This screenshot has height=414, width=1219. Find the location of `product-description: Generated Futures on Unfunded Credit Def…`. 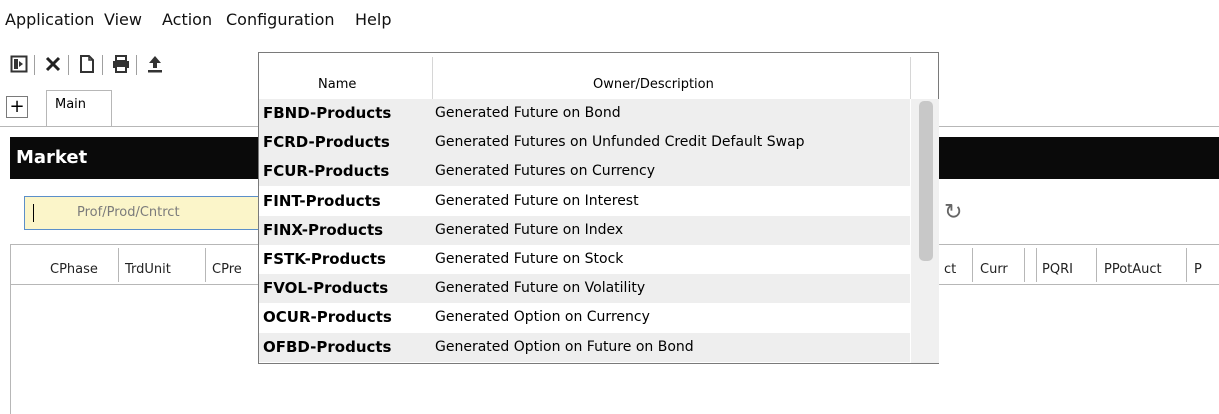

product-description: Generated Futures on Unfunded Credit Def… is located at coordinates (620, 142).